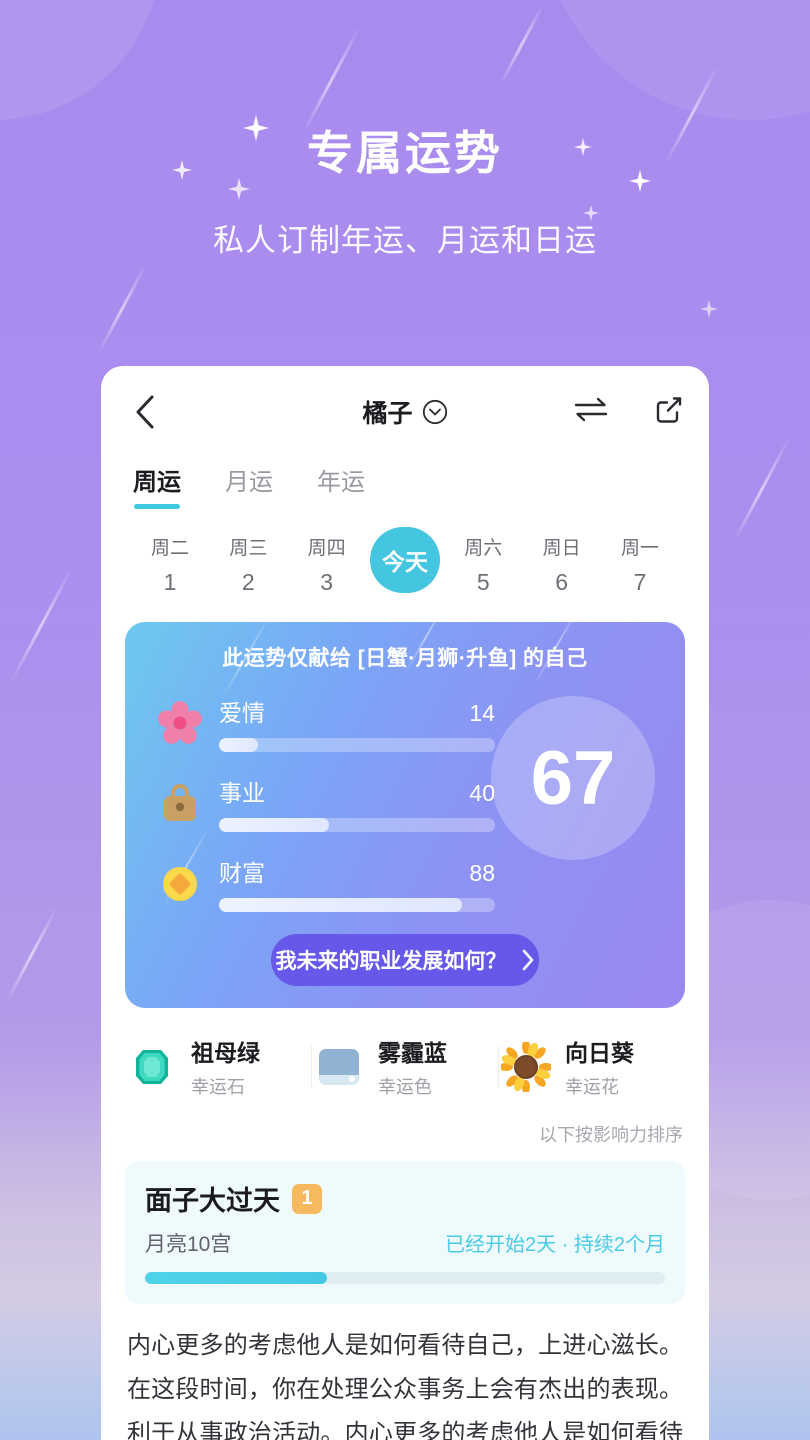  Describe the element at coordinates (242, 873) in the screenshot. I see `stat-label: 财富` at that location.